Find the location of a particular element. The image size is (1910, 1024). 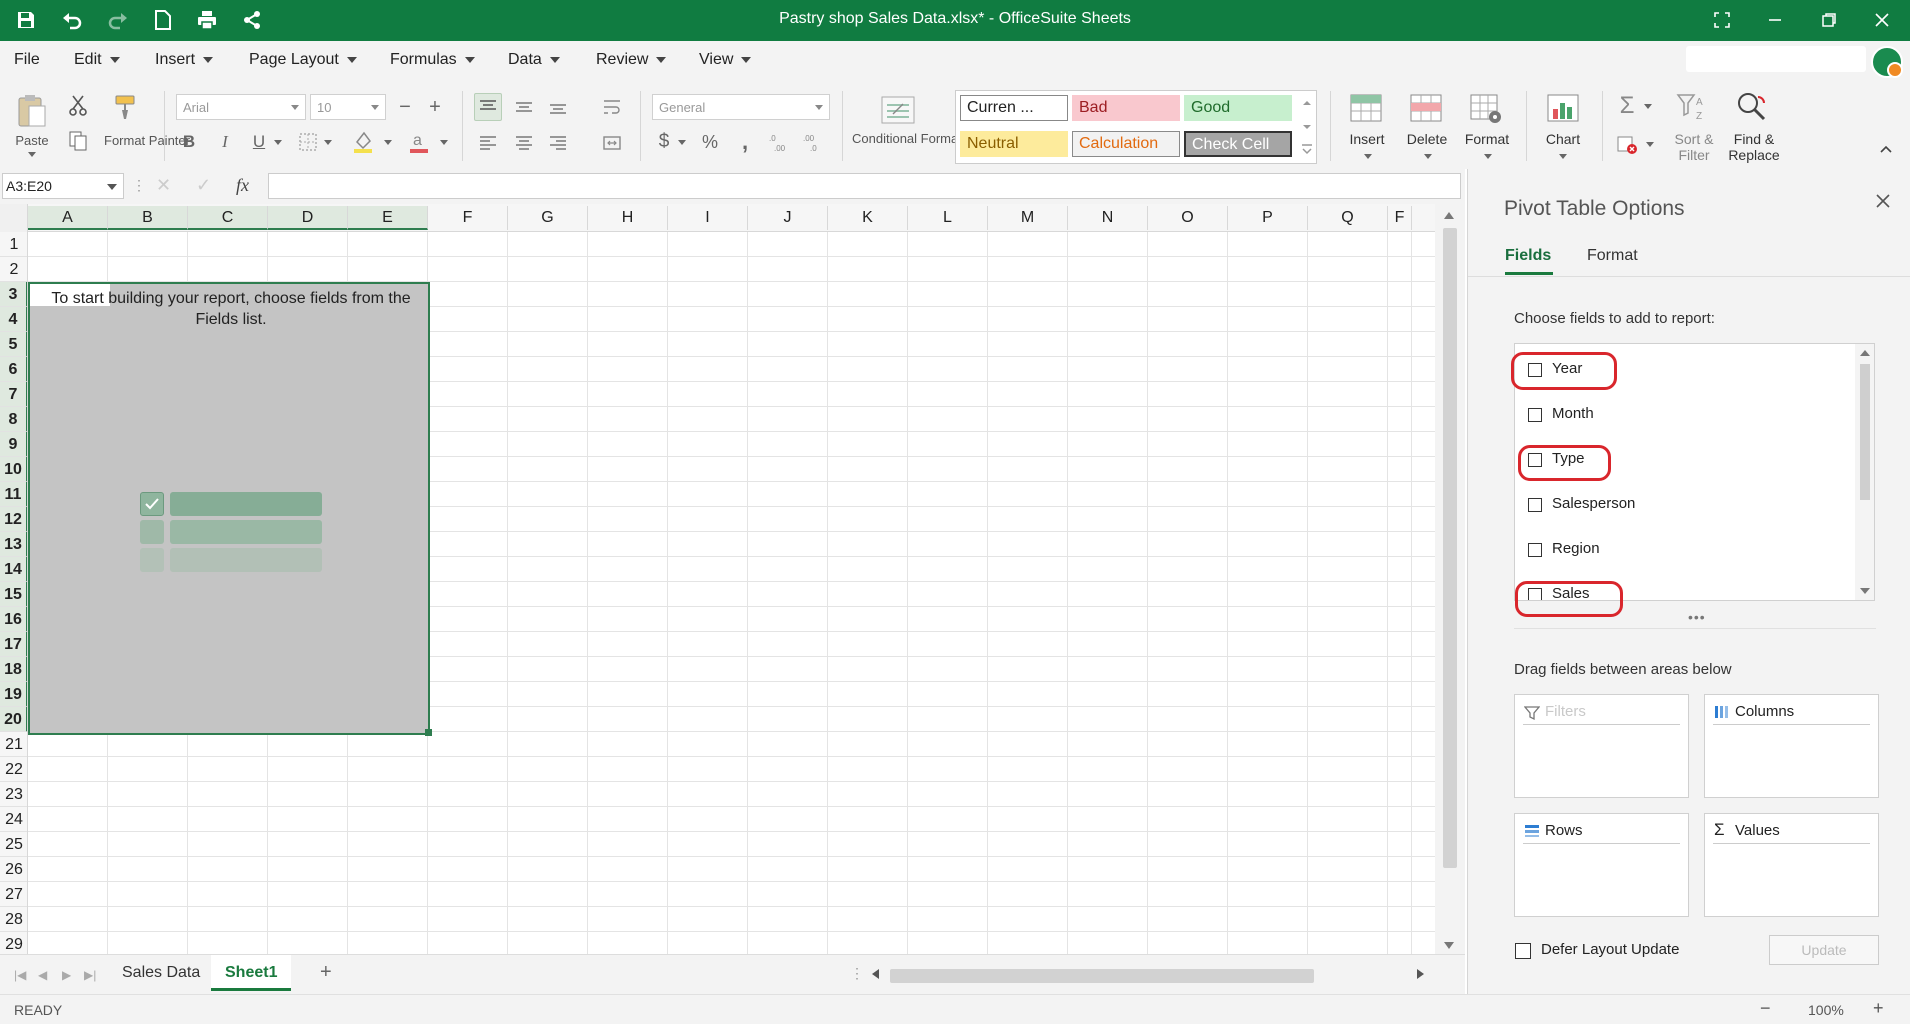

column-header: D is located at coordinates (308, 218).